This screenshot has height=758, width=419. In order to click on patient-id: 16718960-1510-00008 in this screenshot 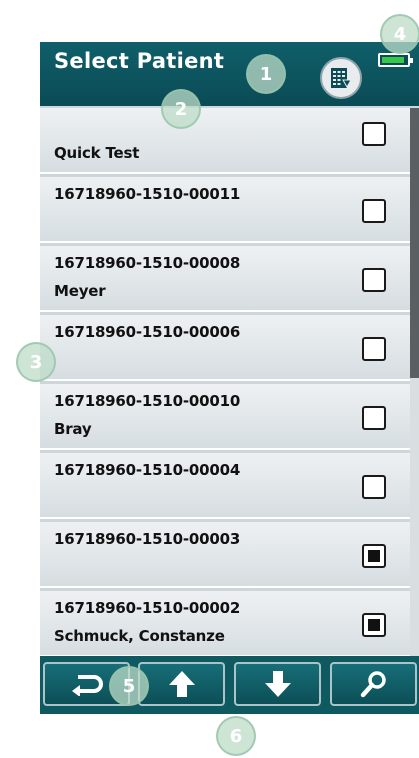, I will do `click(147, 263)`.